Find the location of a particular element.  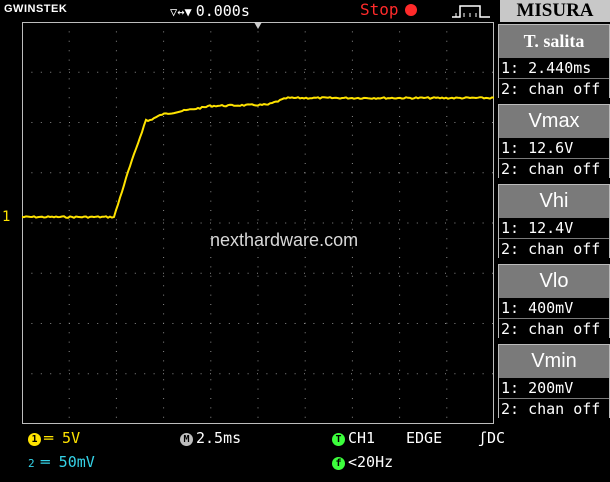

measure-ch1-value: 1: 12.6V is located at coordinates (554, 148).